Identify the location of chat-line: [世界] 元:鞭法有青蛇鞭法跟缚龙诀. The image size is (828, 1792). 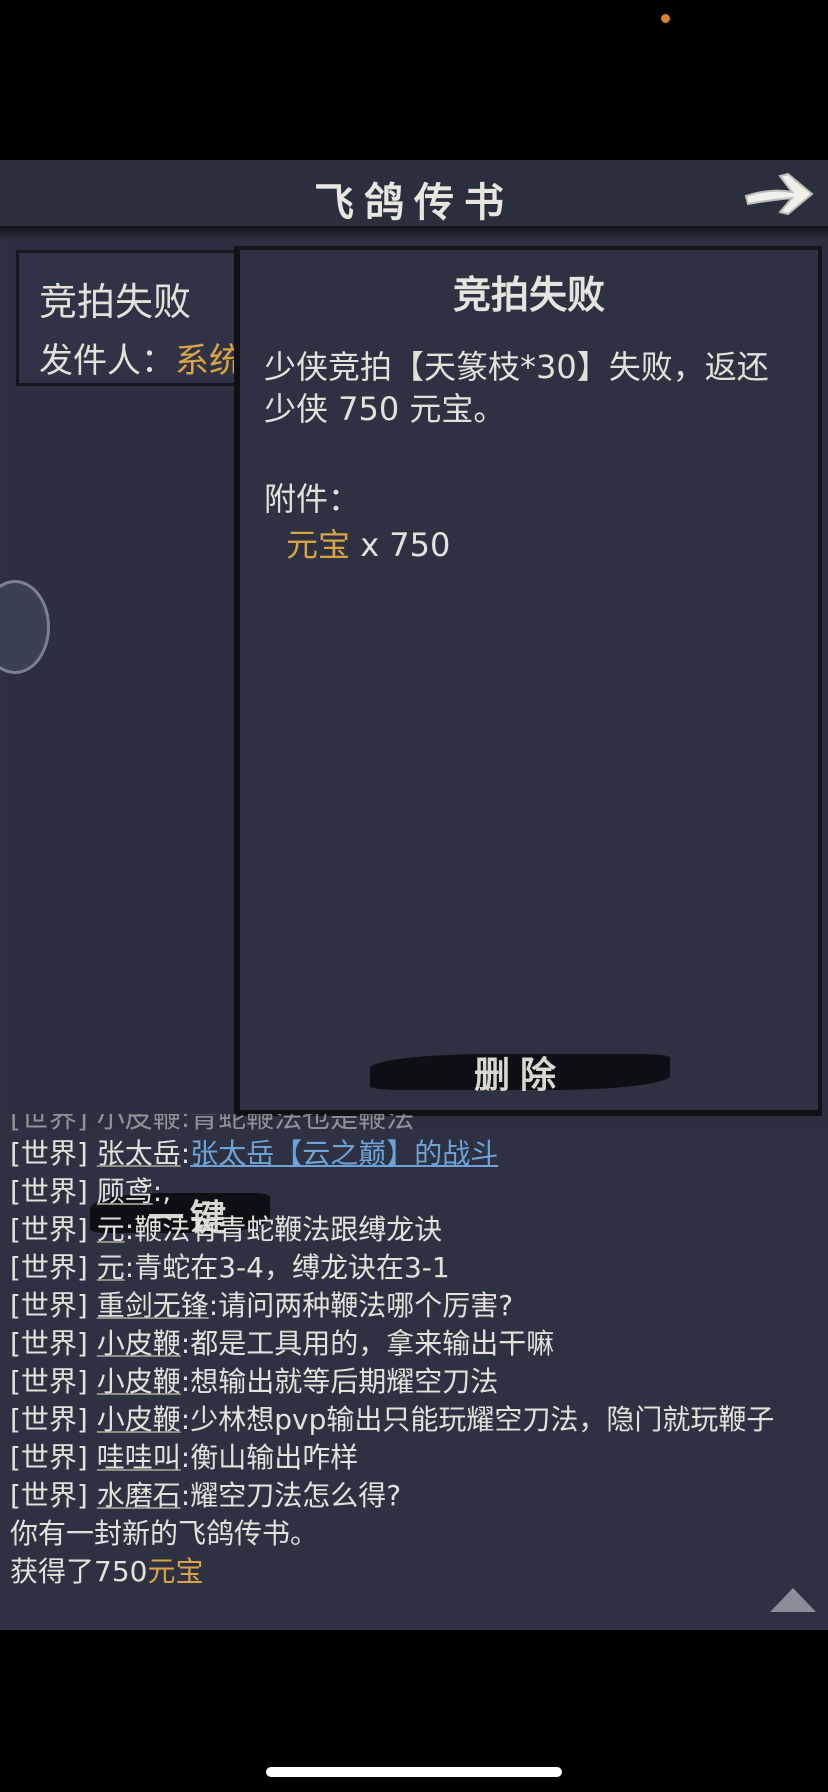
(226, 1230).